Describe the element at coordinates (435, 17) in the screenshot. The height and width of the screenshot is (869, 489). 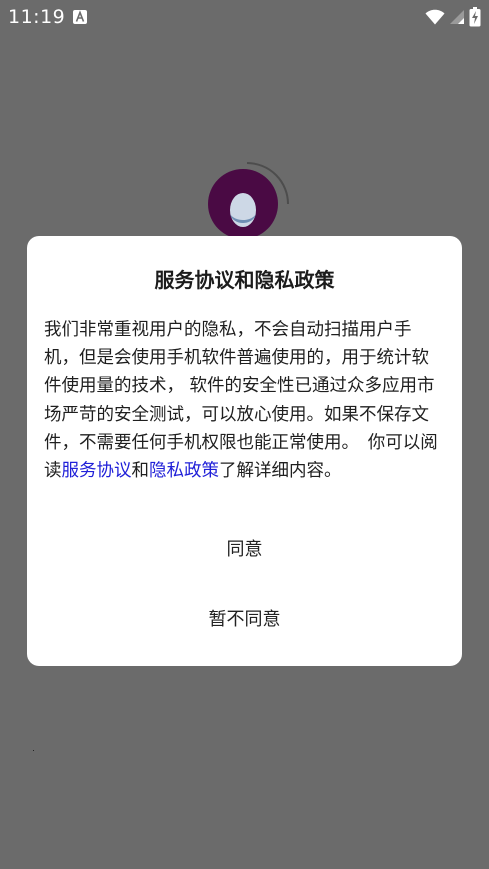
I see `wifi-icon` at that location.